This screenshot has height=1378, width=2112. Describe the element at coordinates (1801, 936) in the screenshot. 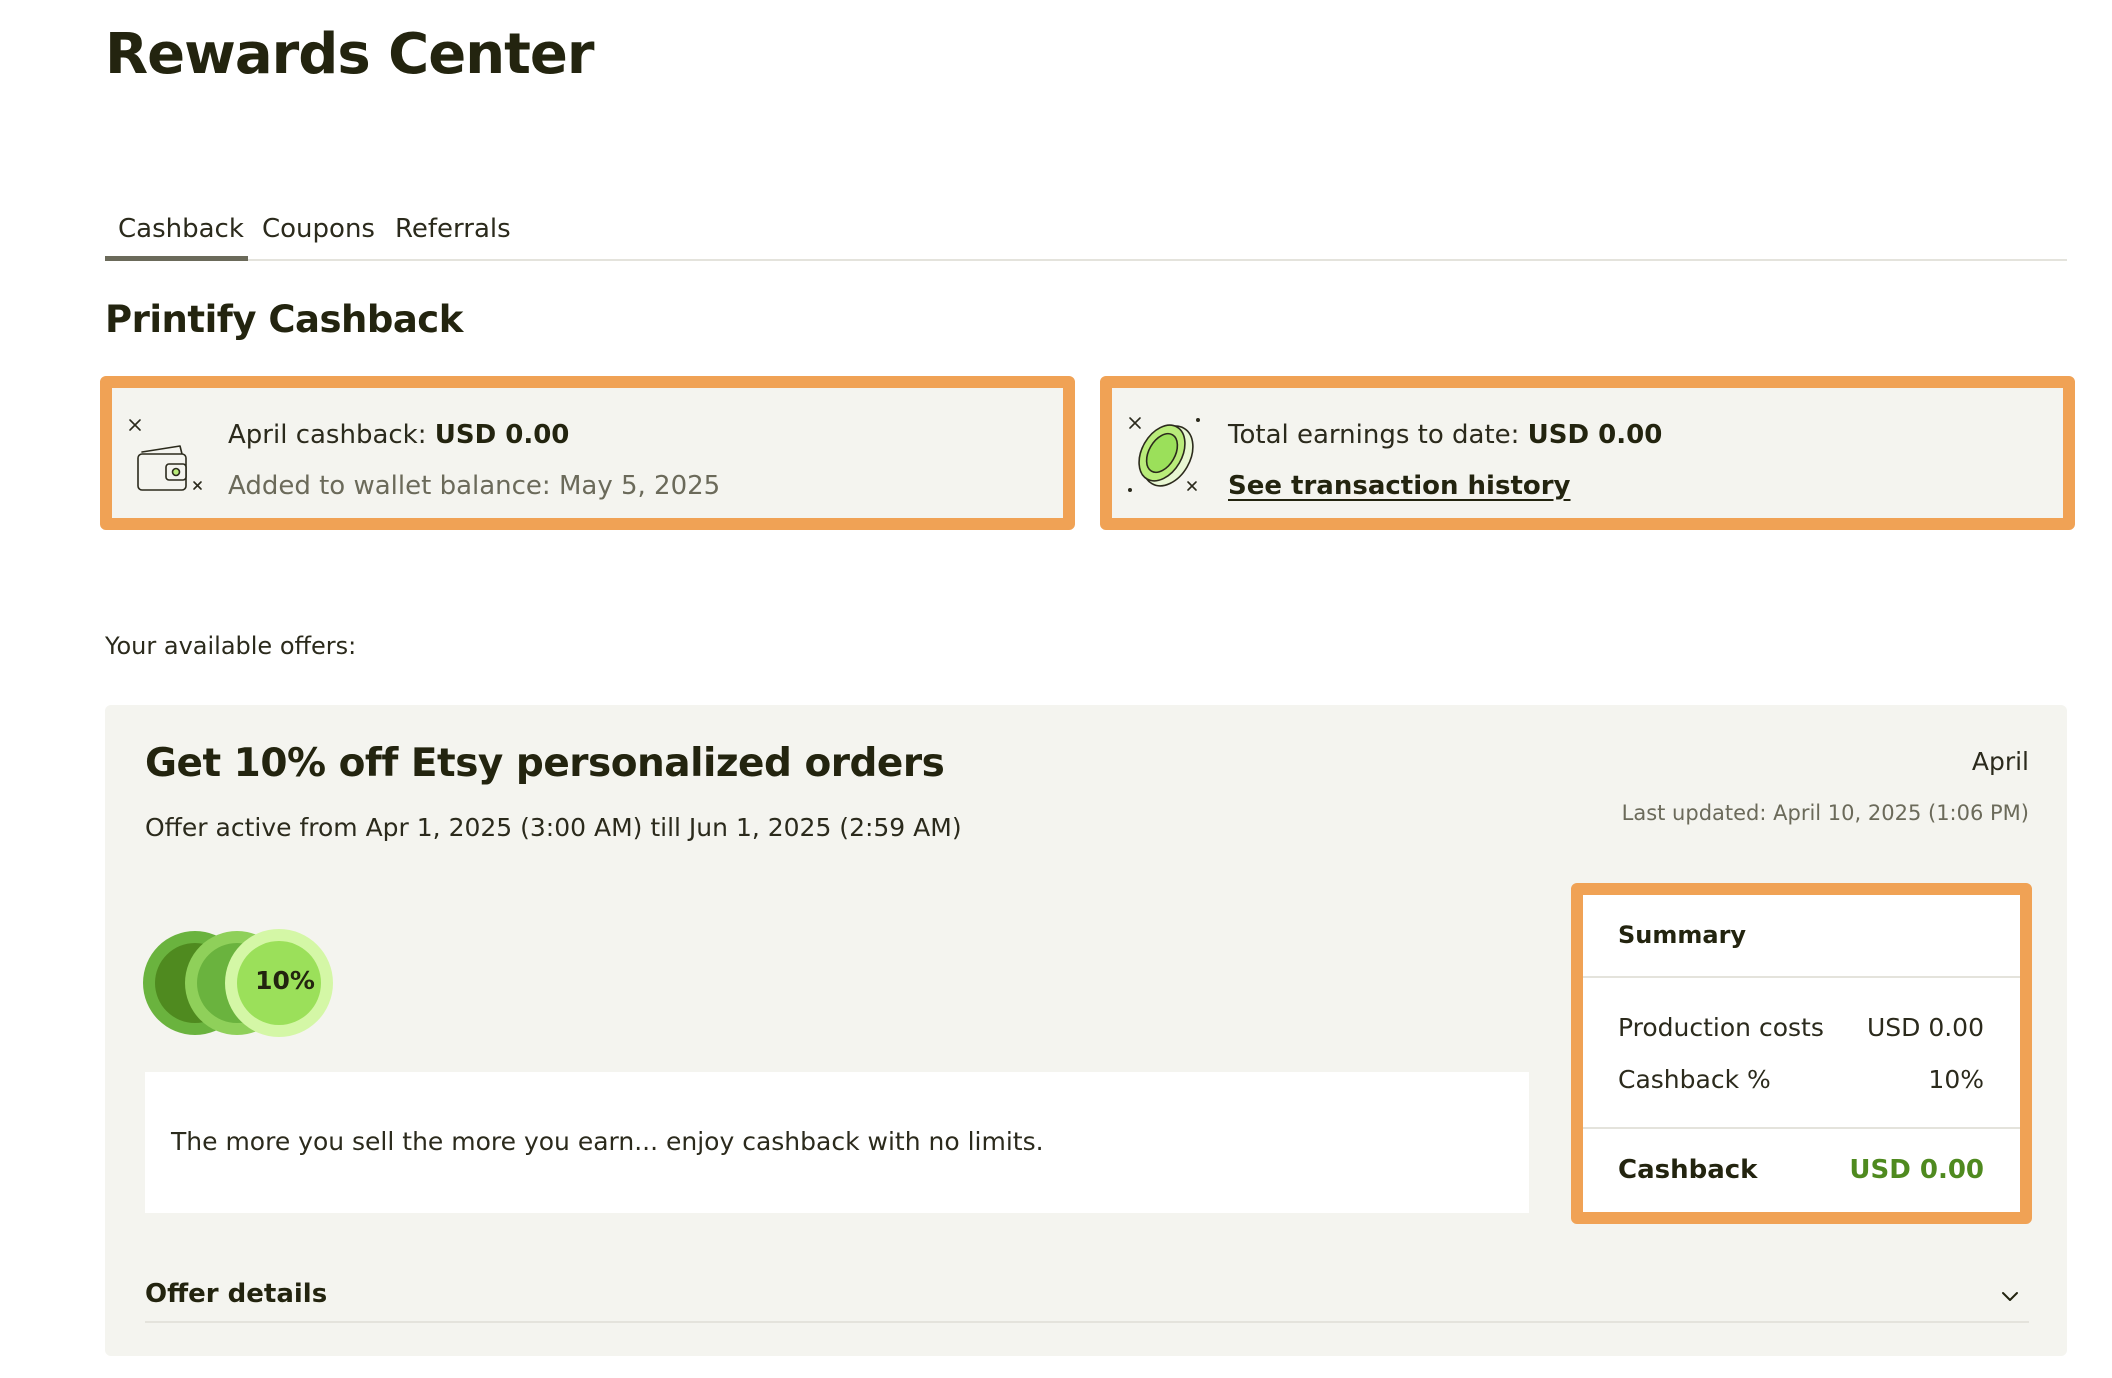

I see `summary-header: Summary` at that location.